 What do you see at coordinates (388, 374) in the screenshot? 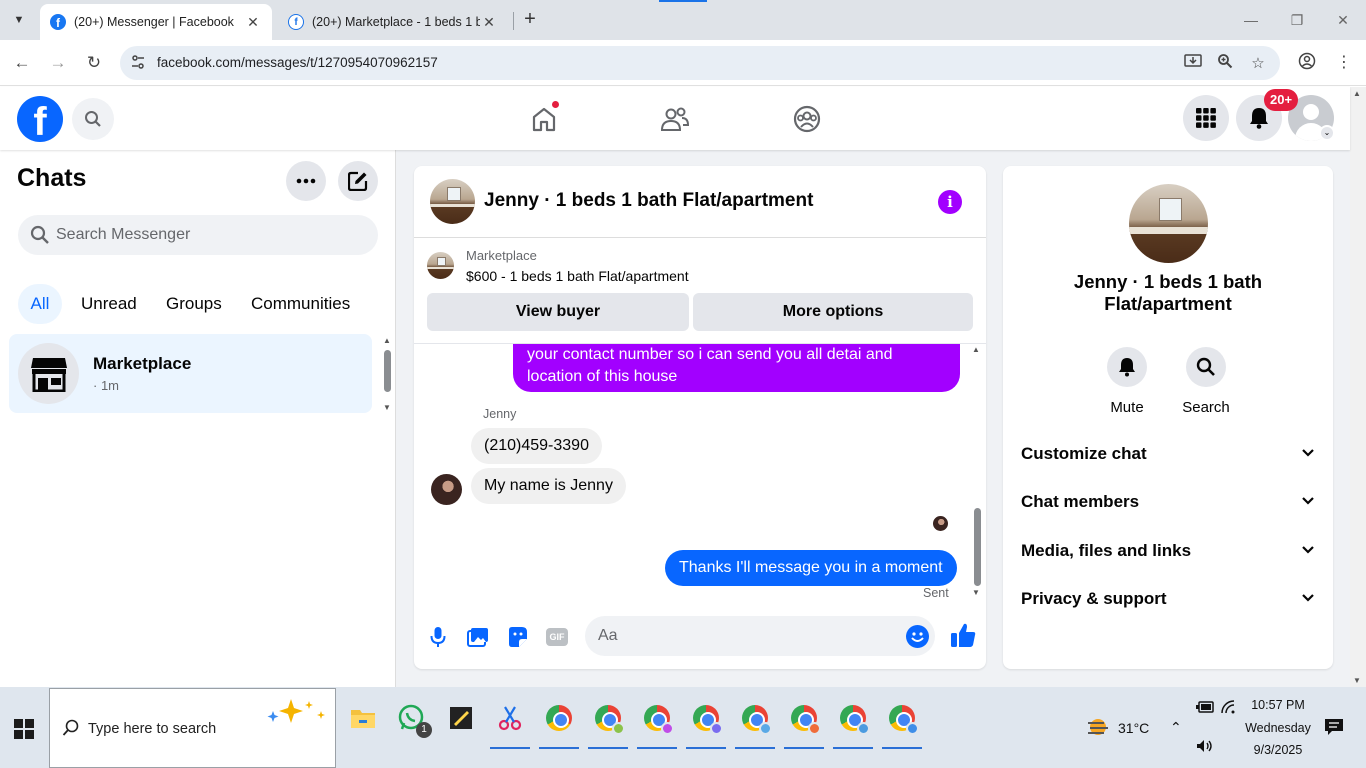
I see `chats-scrollbar: ▲ ▼` at bounding box center [388, 374].